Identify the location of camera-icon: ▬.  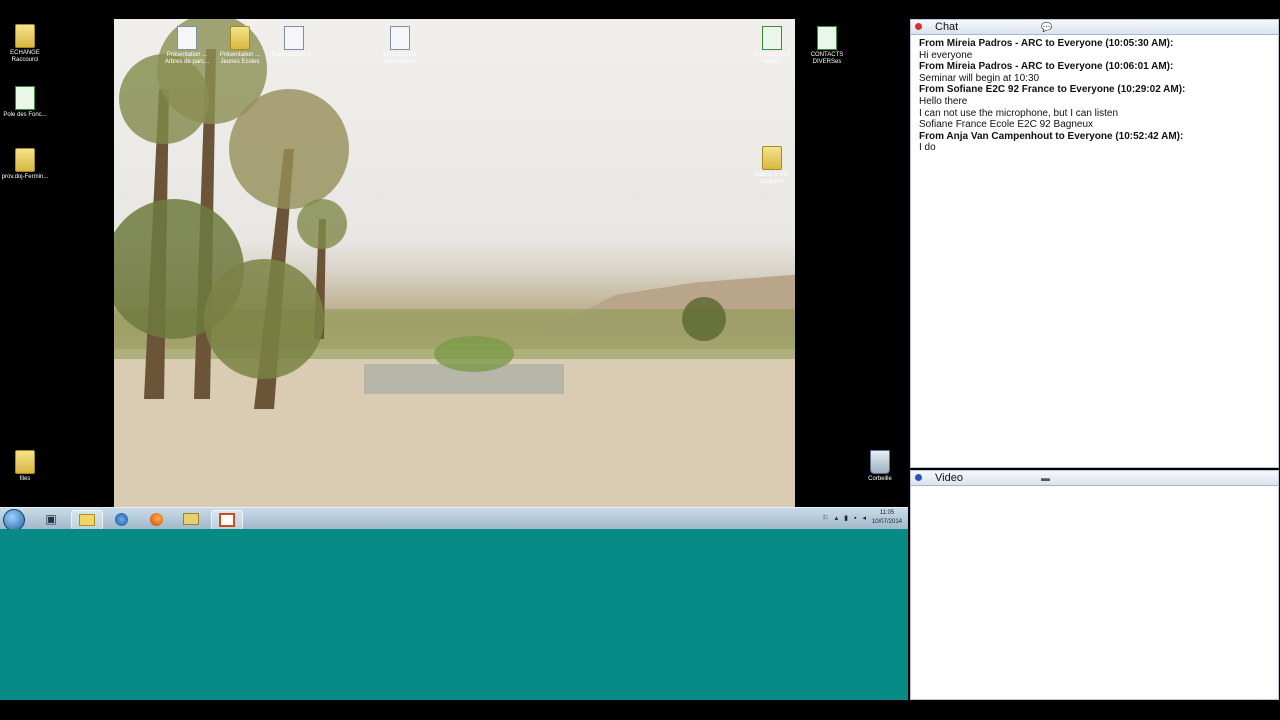
(1045, 478).